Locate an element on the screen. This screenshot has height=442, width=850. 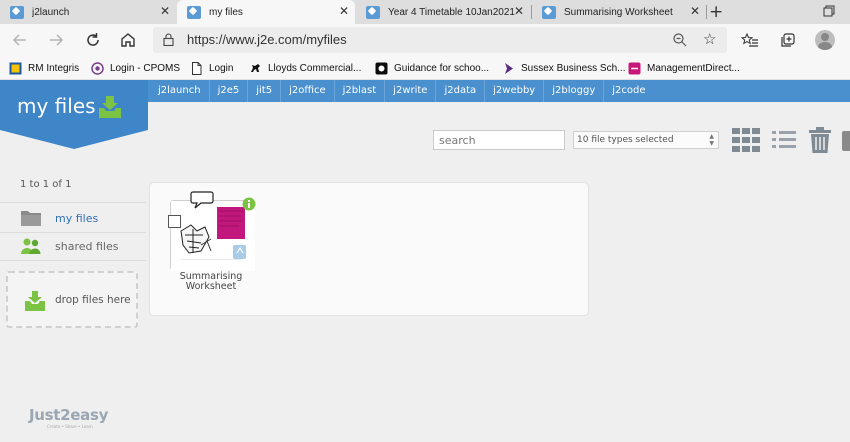
file-name: Summarising Worksheet is located at coordinates (211, 282).